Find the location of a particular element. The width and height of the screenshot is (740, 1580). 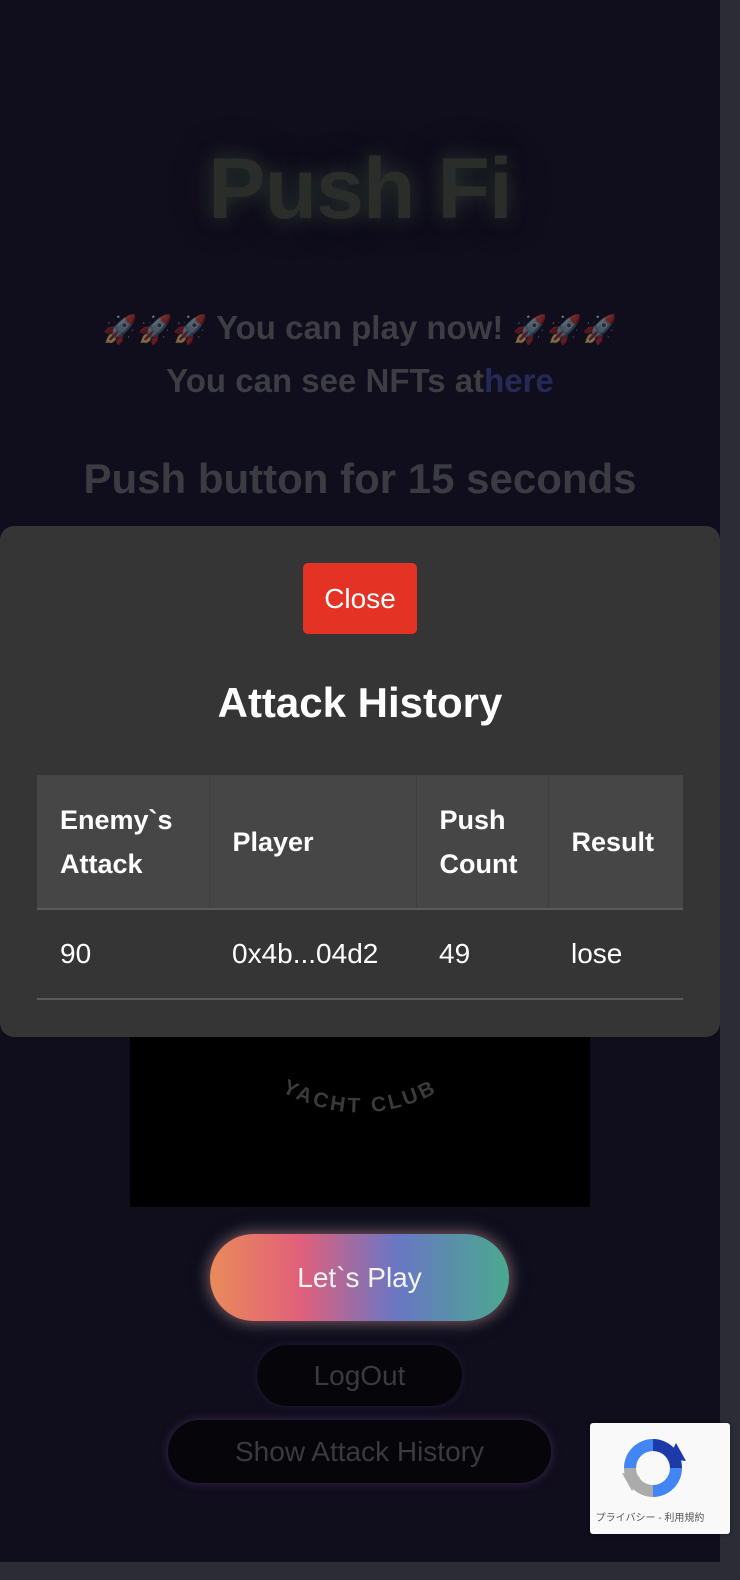

column-header-enemy-attack: Enemy`s Attack is located at coordinates (123, 842).